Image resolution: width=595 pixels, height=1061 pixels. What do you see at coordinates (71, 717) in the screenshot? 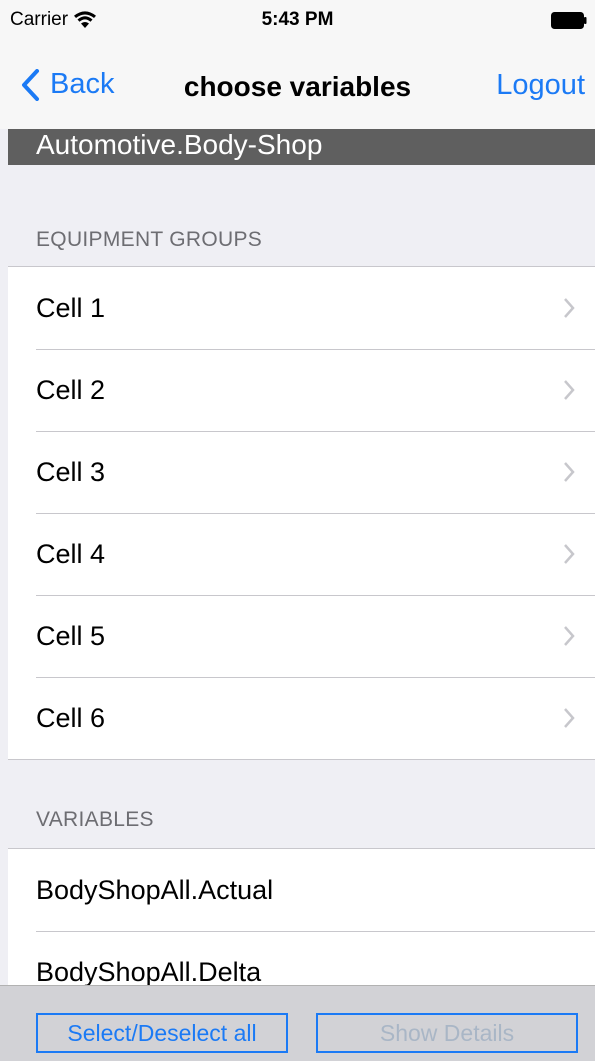
I see `row-label: Cell 6` at bounding box center [71, 717].